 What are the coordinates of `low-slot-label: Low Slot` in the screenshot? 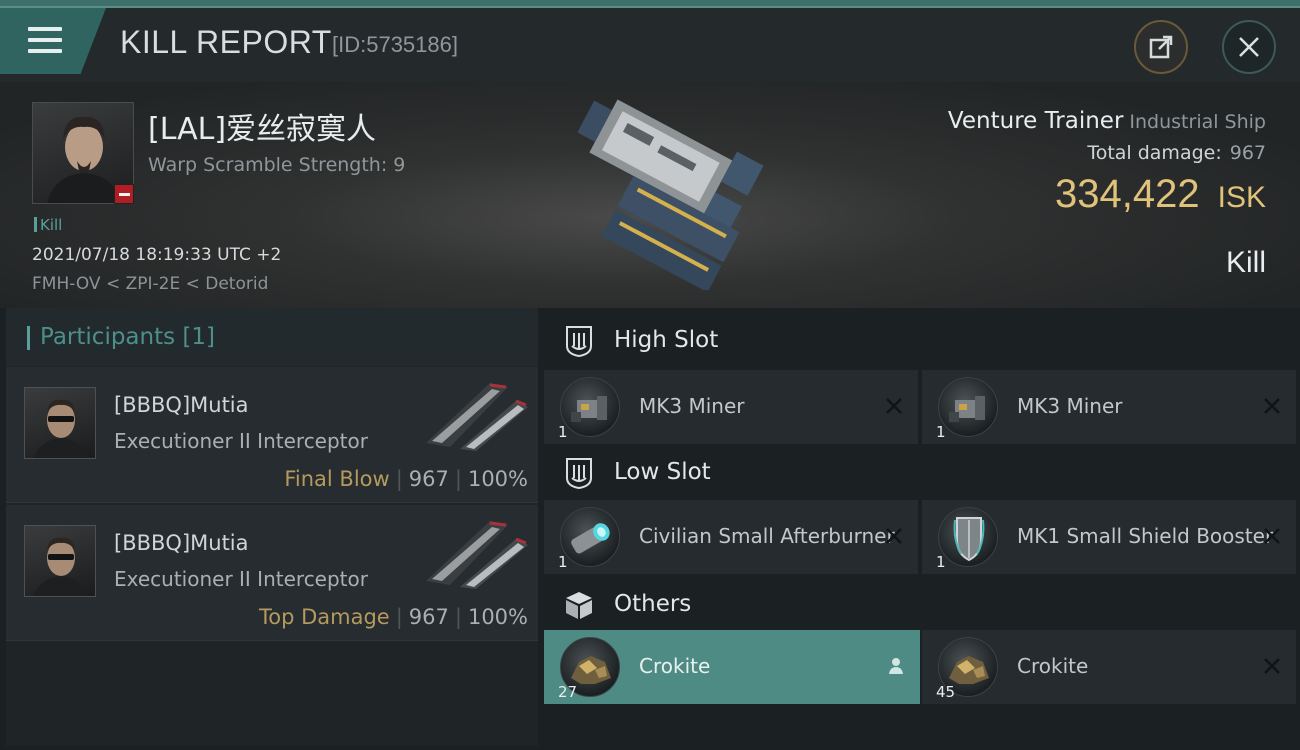 It's located at (662, 472).